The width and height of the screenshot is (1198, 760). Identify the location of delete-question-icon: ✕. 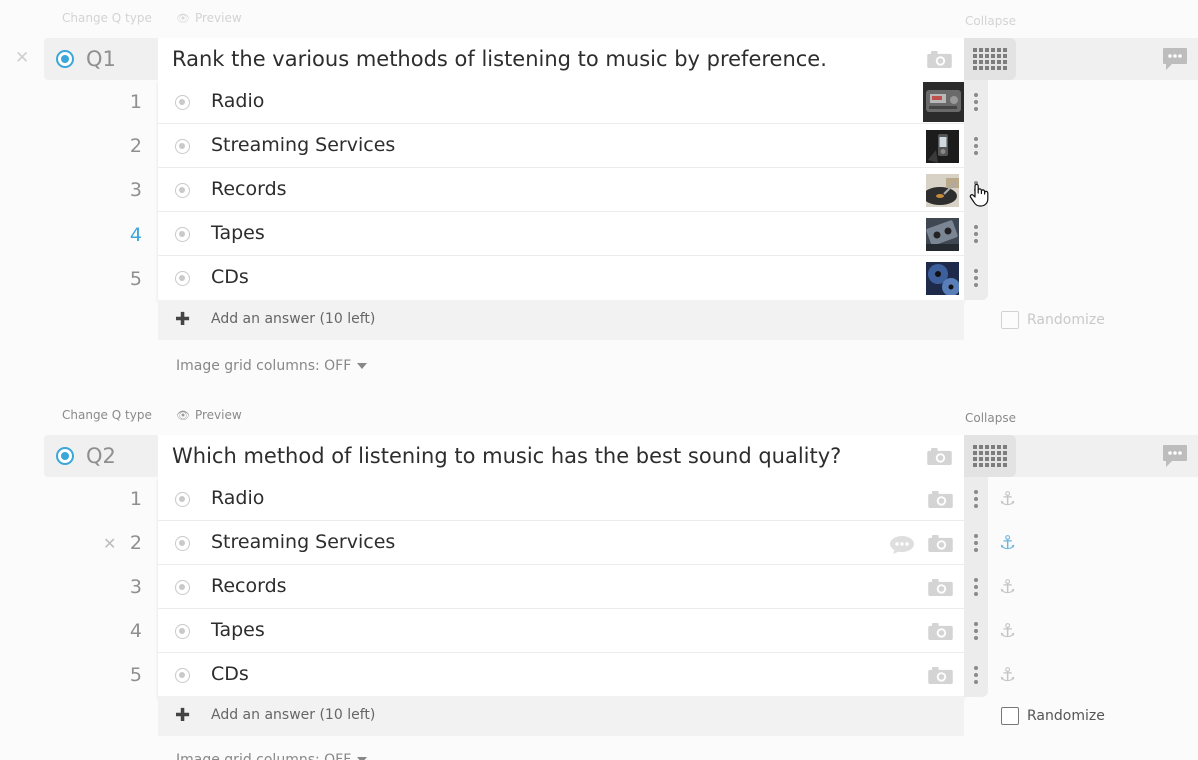
(22, 58).